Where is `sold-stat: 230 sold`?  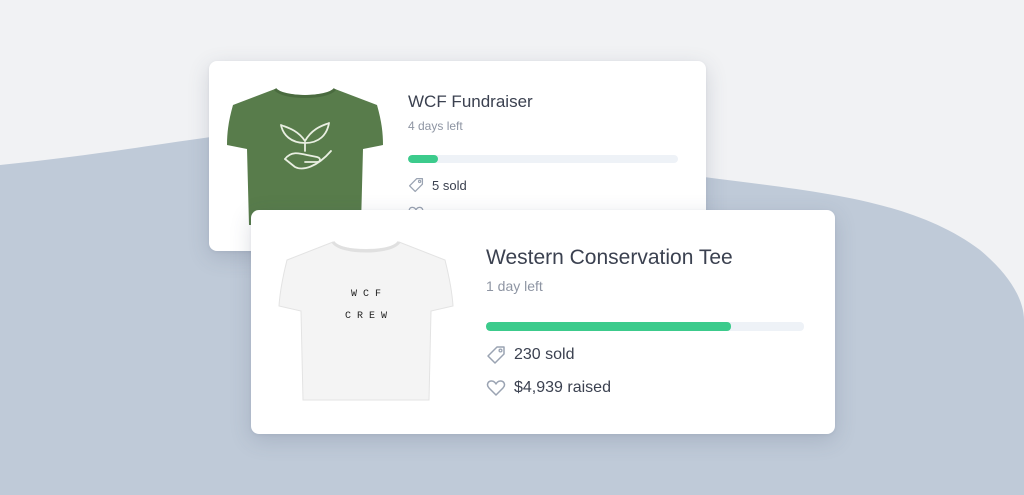
sold-stat: 230 sold is located at coordinates (530, 355).